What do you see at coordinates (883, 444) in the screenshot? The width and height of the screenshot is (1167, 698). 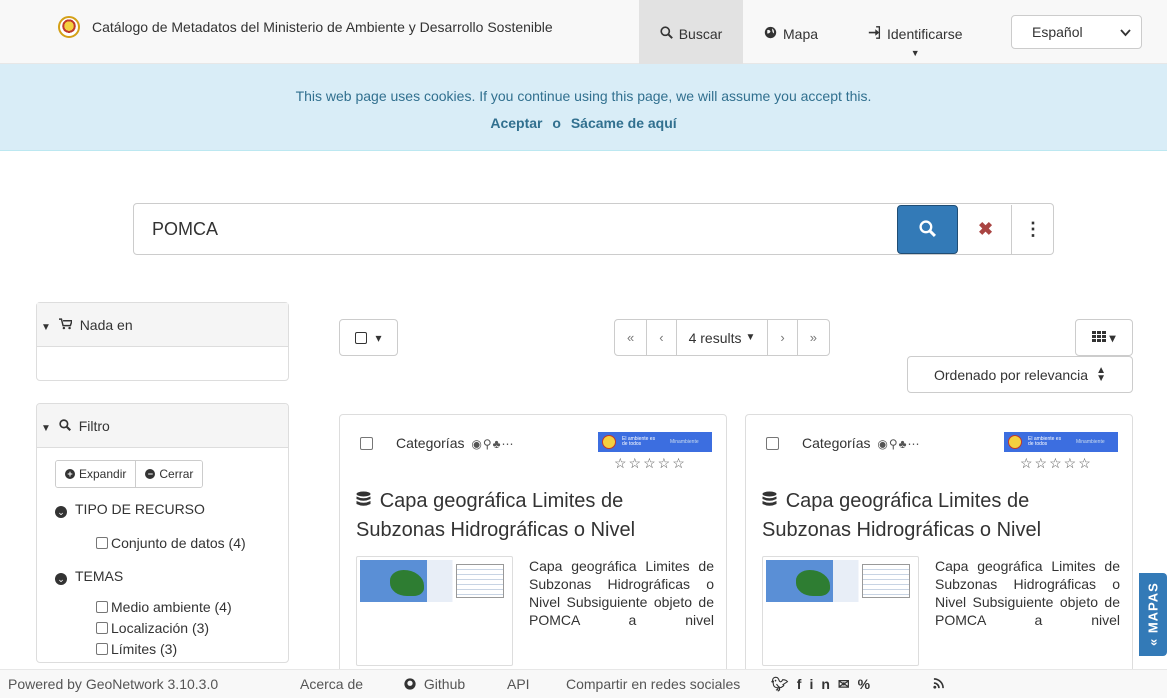 I see `globe-icon: ◉` at bounding box center [883, 444].